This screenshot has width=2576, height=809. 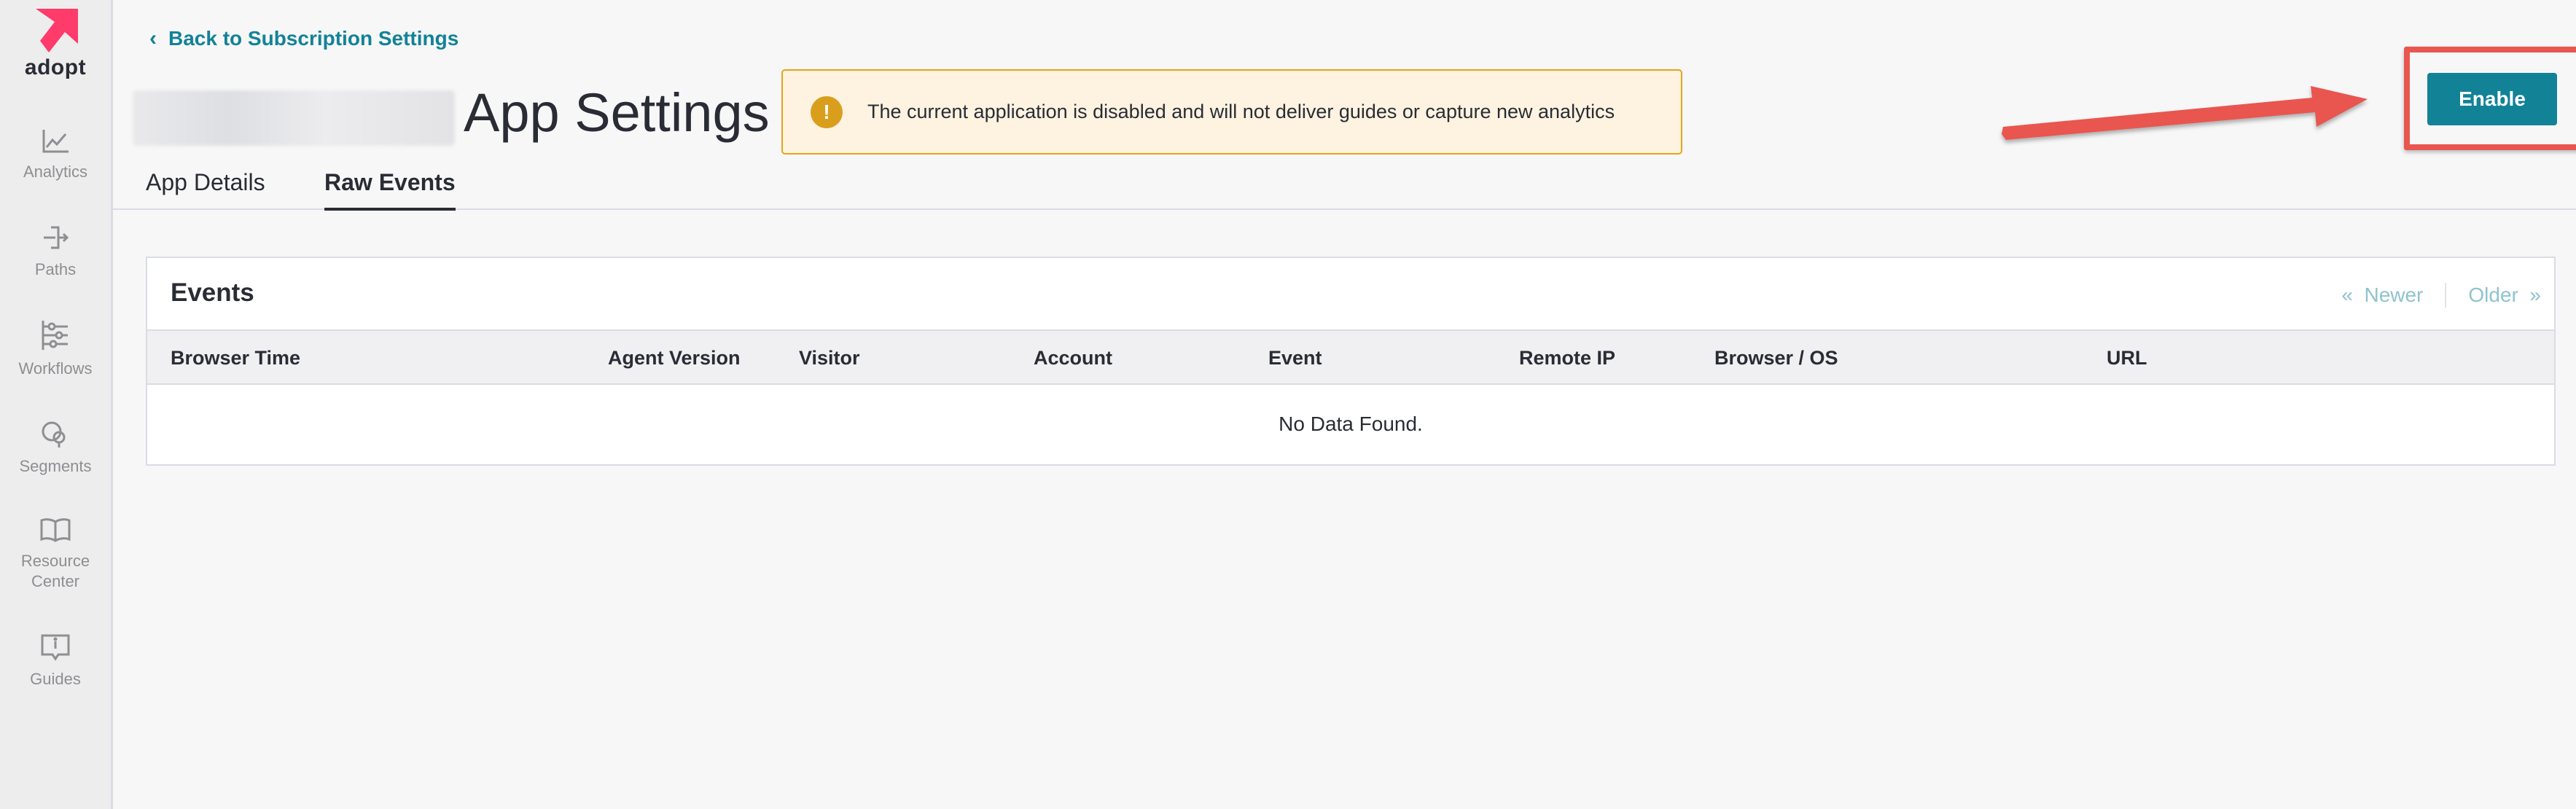 What do you see at coordinates (55, 67) in the screenshot?
I see `brand-name: adopt` at bounding box center [55, 67].